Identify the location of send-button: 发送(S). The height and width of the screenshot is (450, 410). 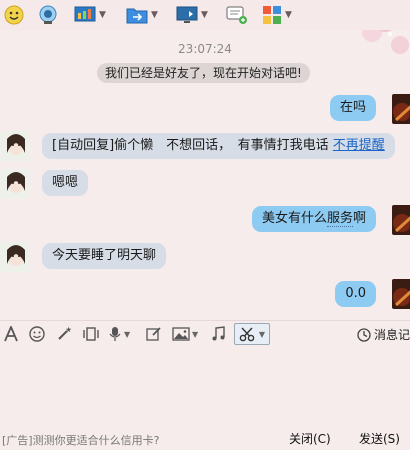
(379, 438).